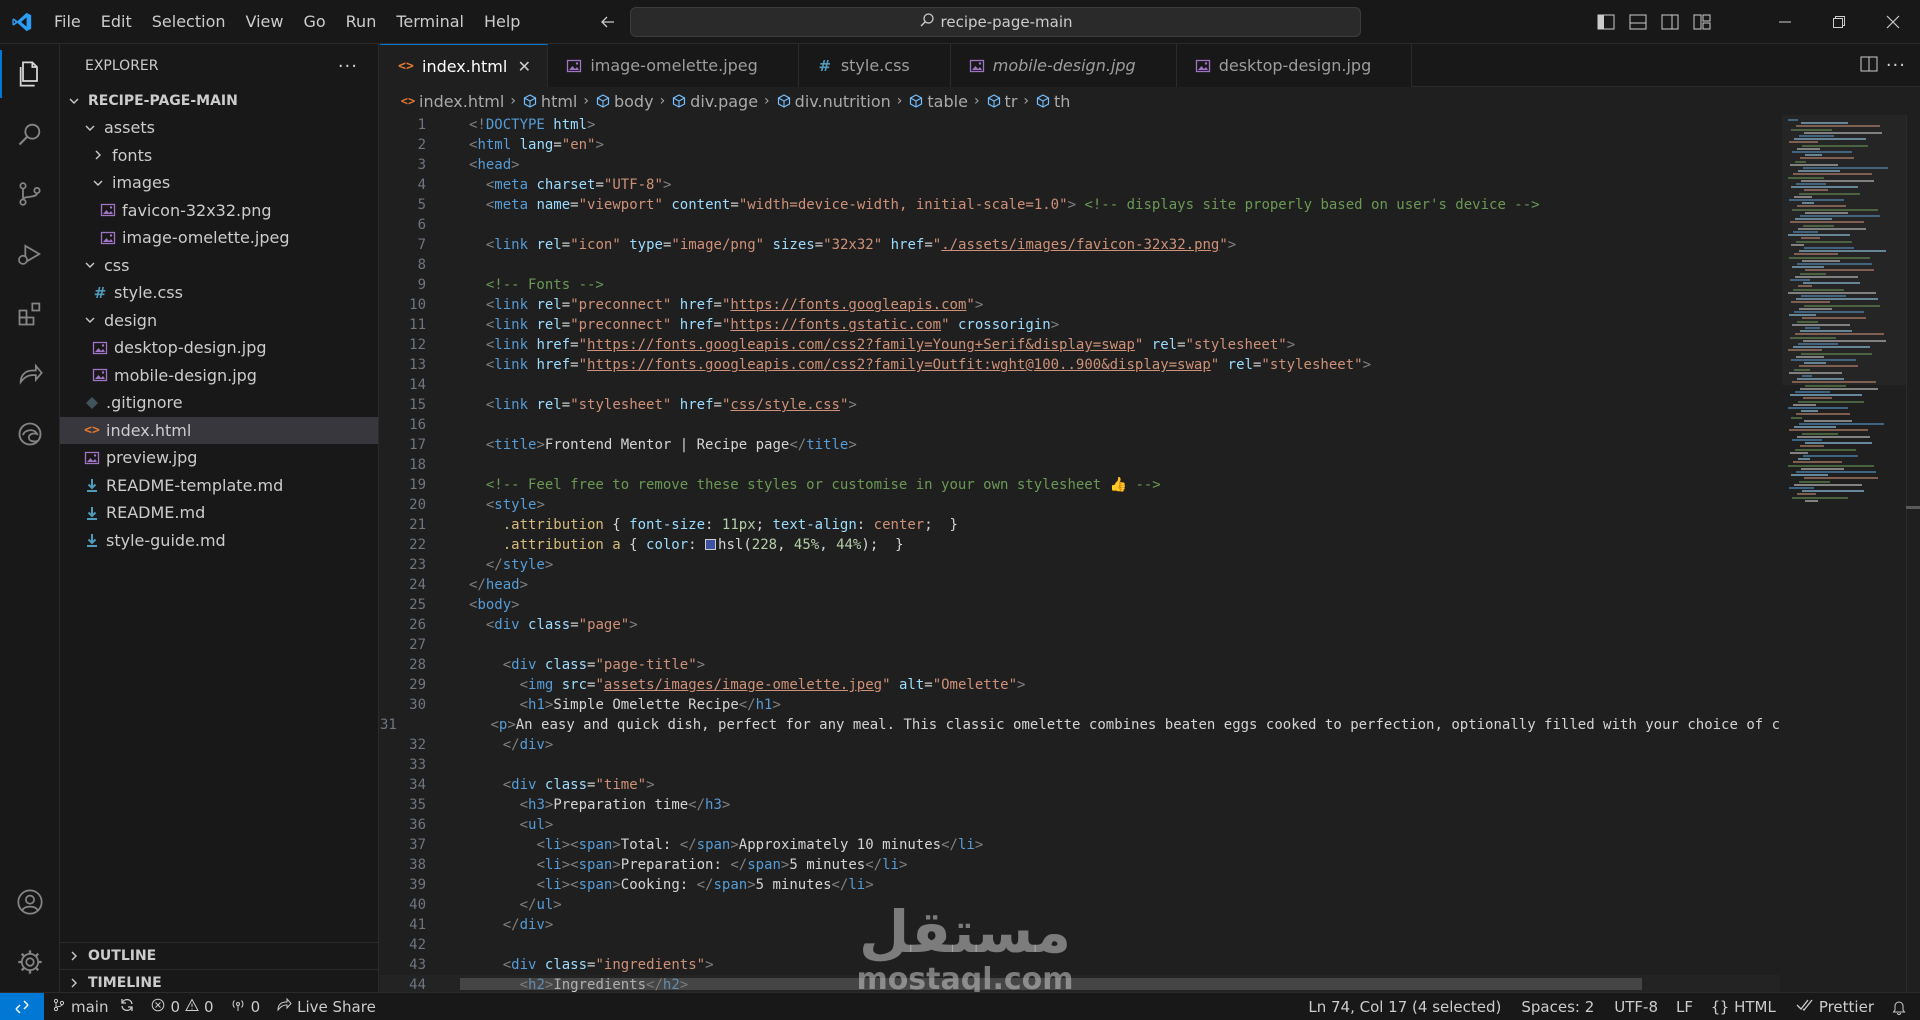 The height and width of the screenshot is (1020, 1920). What do you see at coordinates (1063, 65) in the screenshot?
I see `tab-mobile-design-jpg: mobile-design.jpg` at bounding box center [1063, 65].